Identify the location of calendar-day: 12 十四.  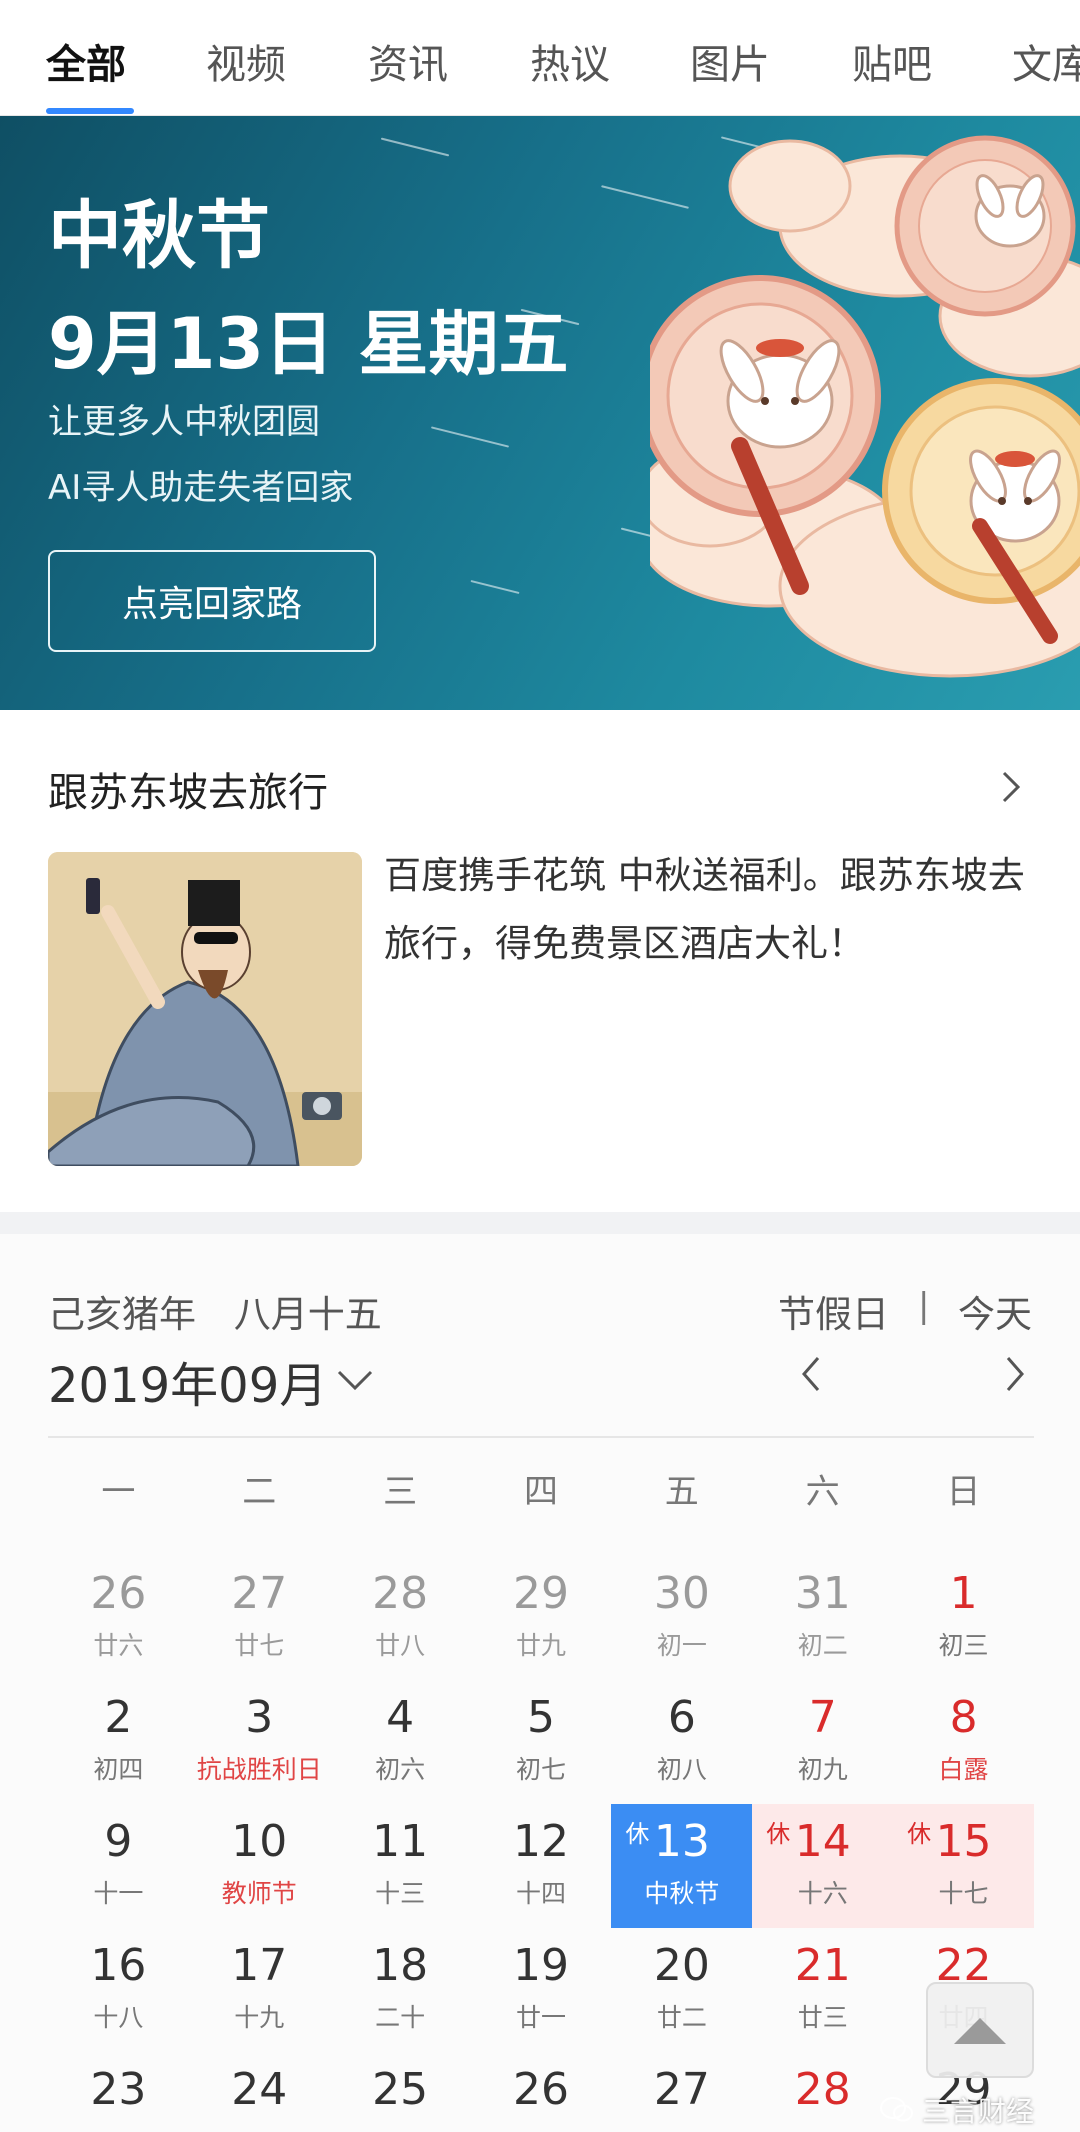
(541, 1866).